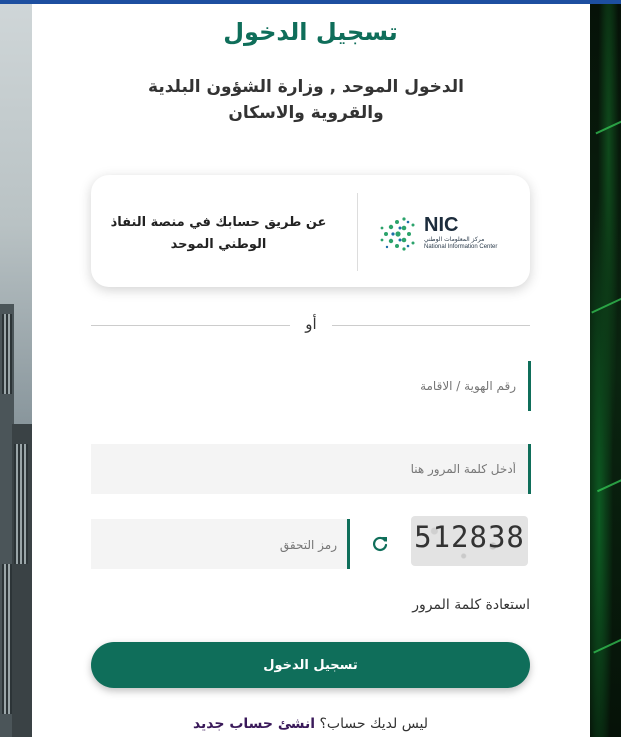  I want to click on or-separator: أو, so click(311, 324).